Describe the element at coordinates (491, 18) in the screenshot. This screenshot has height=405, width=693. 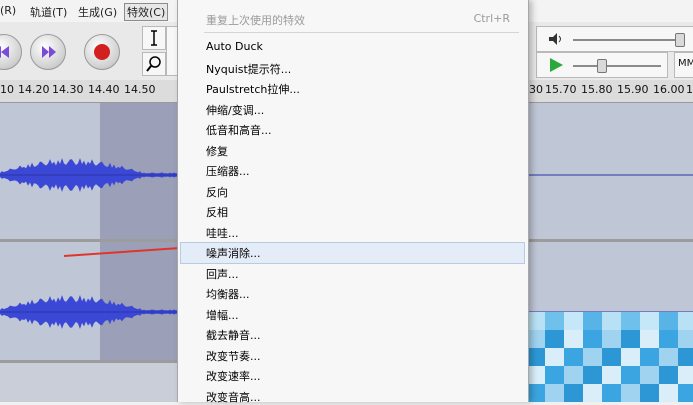
I see `repeat-last-shortcut: Ctrl+R` at that location.